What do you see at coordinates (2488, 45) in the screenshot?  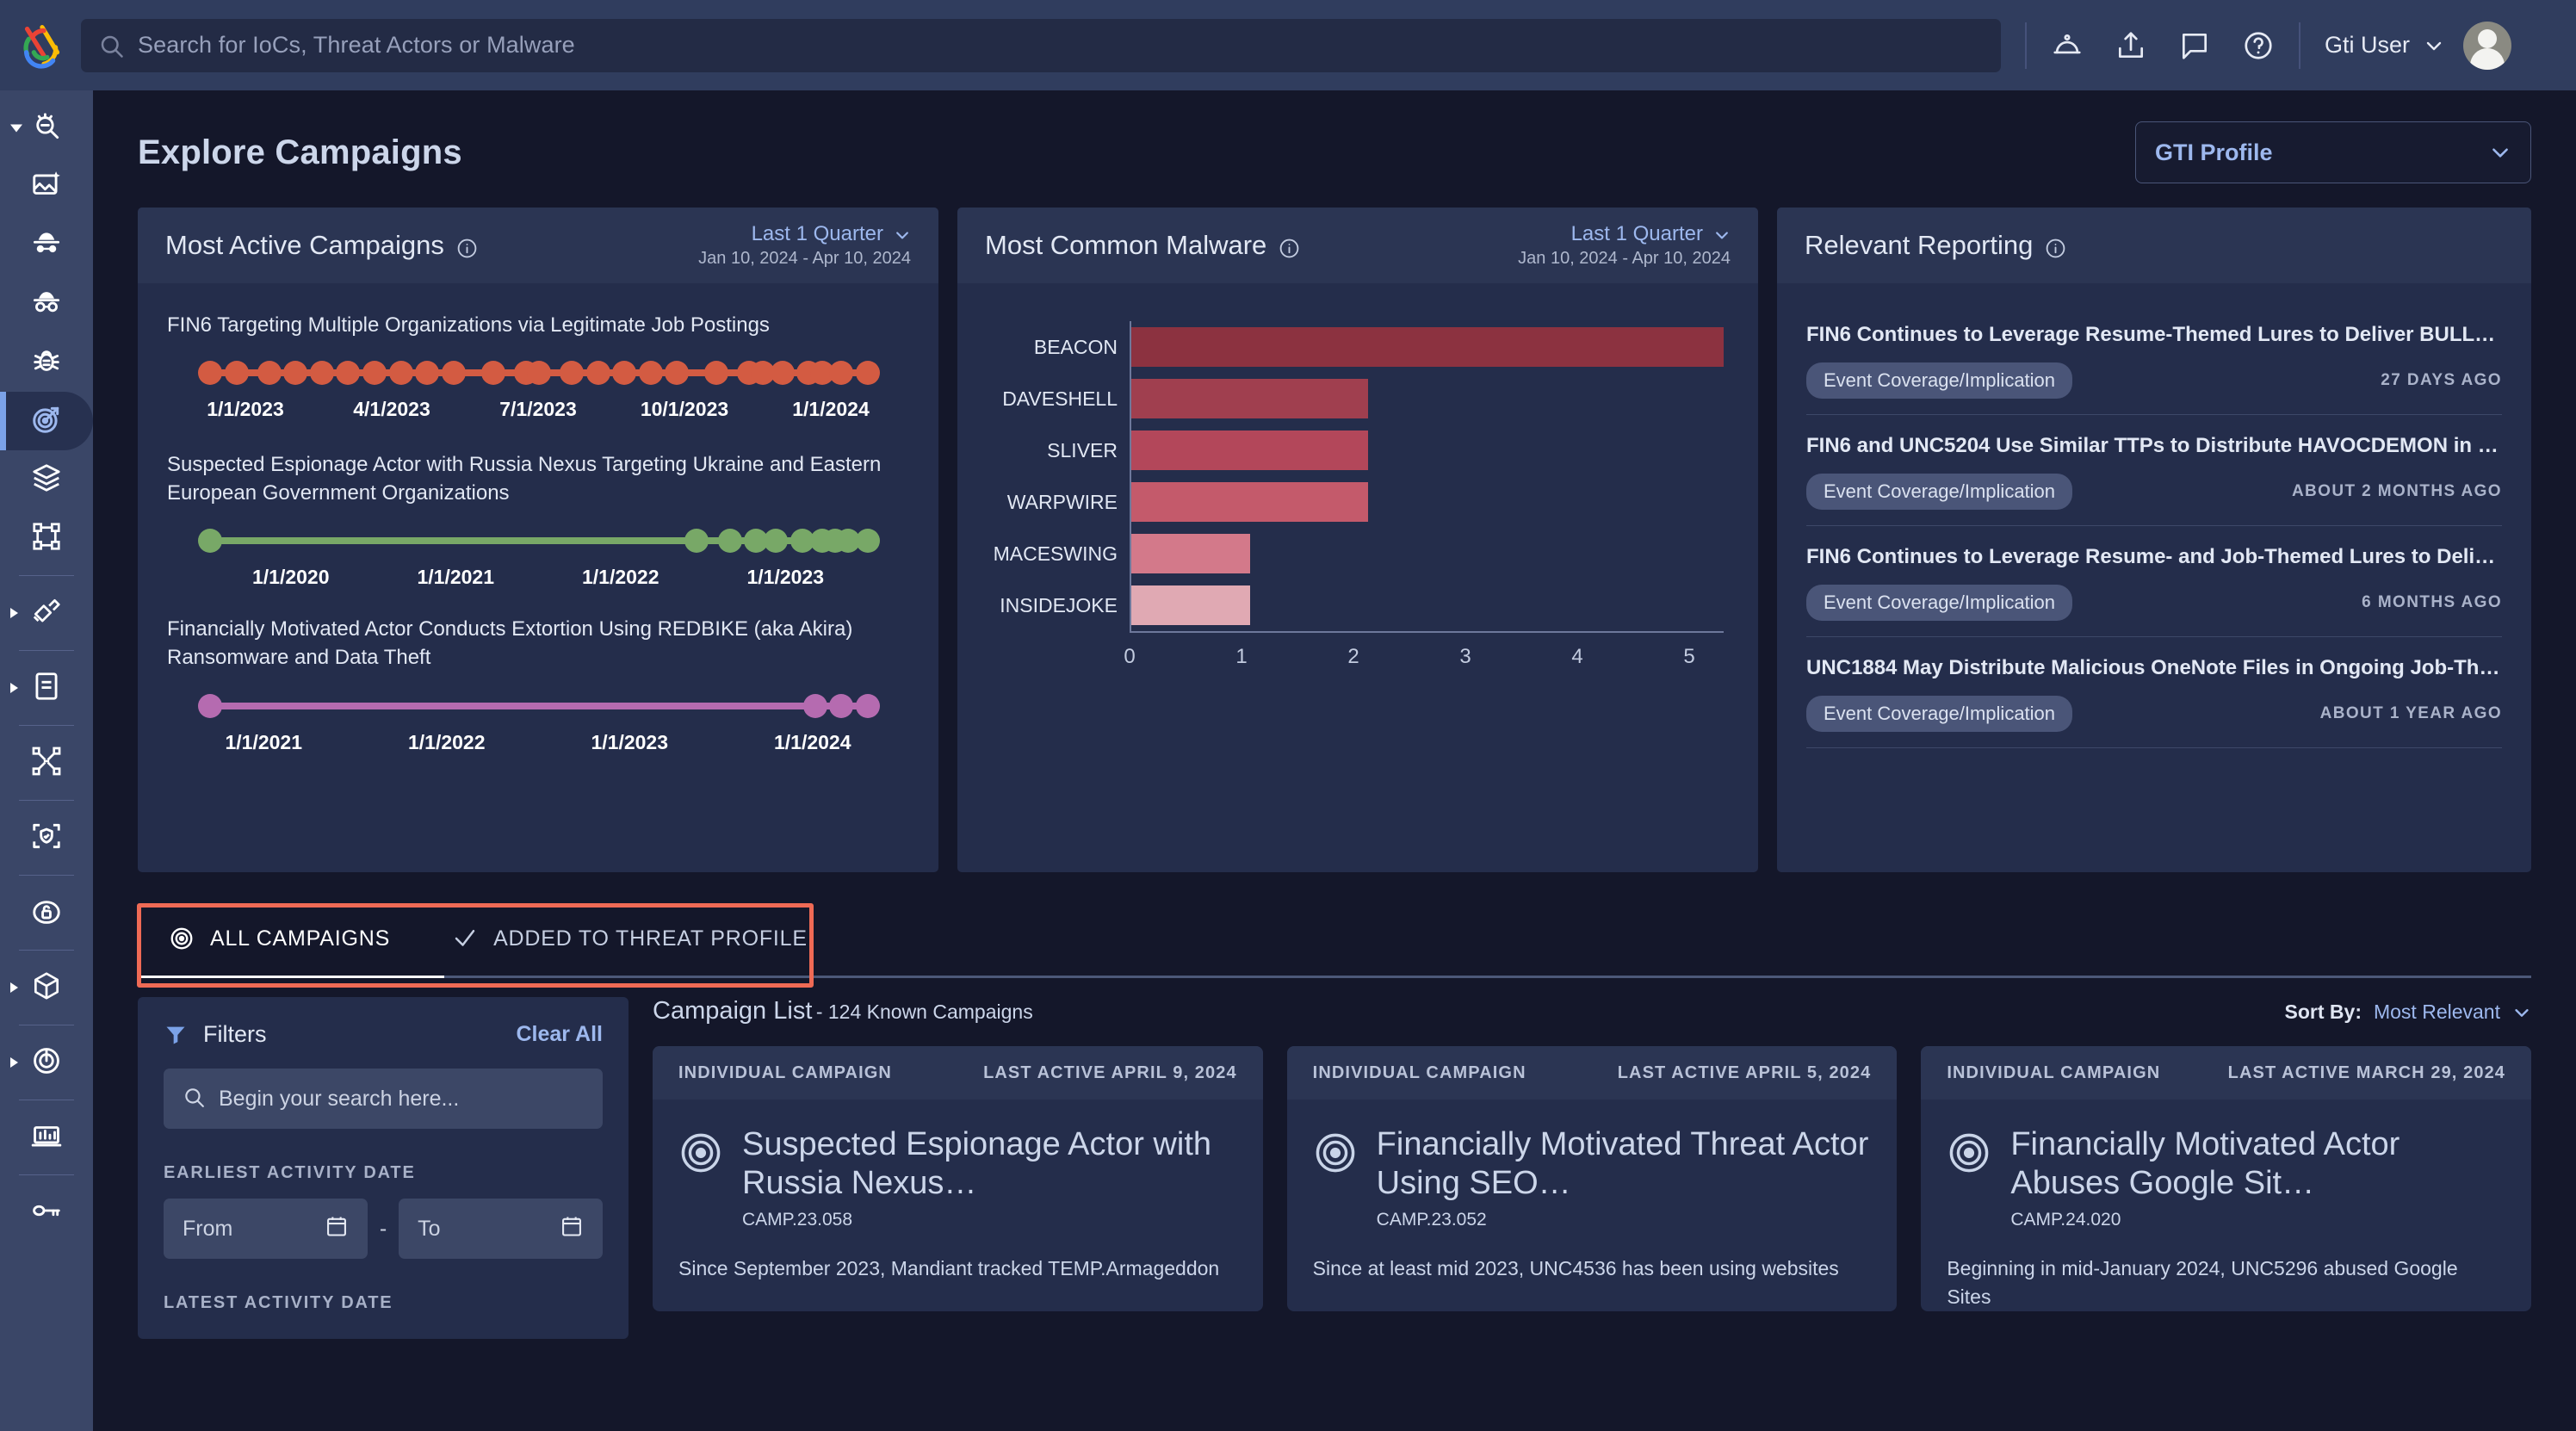 I see `avatar` at bounding box center [2488, 45].